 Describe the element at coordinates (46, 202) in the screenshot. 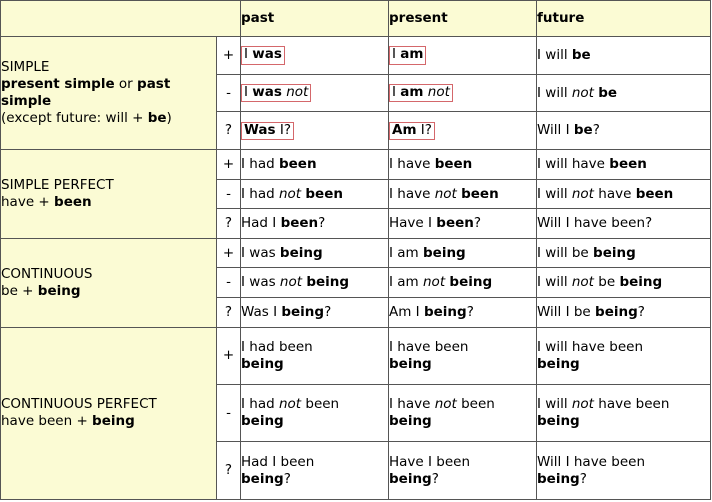

I see `tense-group-formula: have + been` at that location.